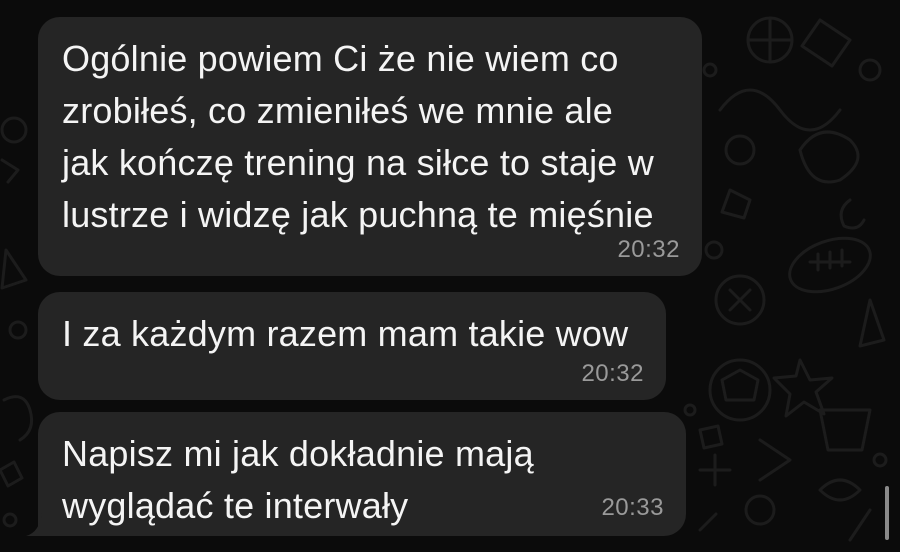 The width and height of the screenshot is (900, 552). Describe the element at coordinates (38, 524) in the screenshot. I see `bubble-tail-icon` at that location.